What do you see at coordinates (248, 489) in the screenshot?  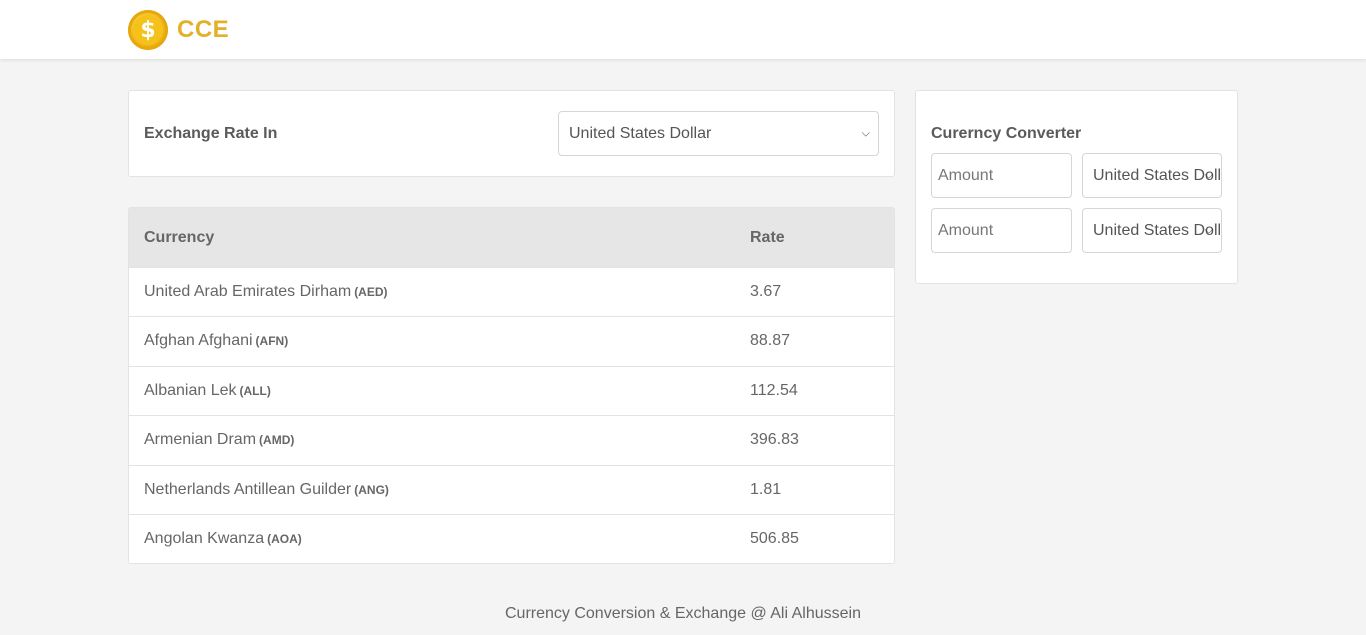 I see `currency-name: Netherlands Antillean Guilder` at bounding box center [248, 489].